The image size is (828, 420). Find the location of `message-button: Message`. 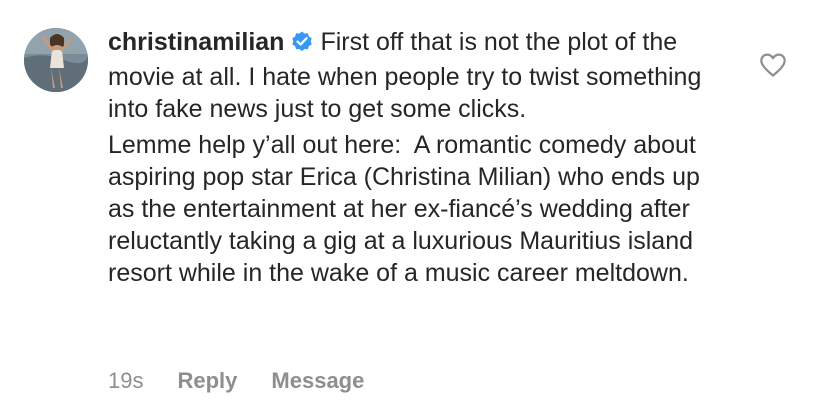

message-button: Message is located at coordinates (317, 381).